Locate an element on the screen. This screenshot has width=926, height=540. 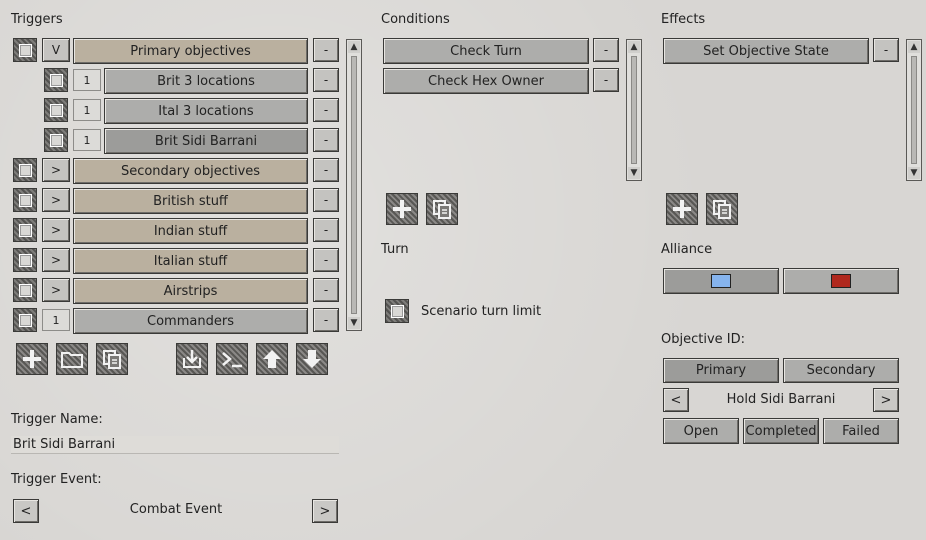
trigger-row-expand-toggle: V is located at coordinates (56, 50).